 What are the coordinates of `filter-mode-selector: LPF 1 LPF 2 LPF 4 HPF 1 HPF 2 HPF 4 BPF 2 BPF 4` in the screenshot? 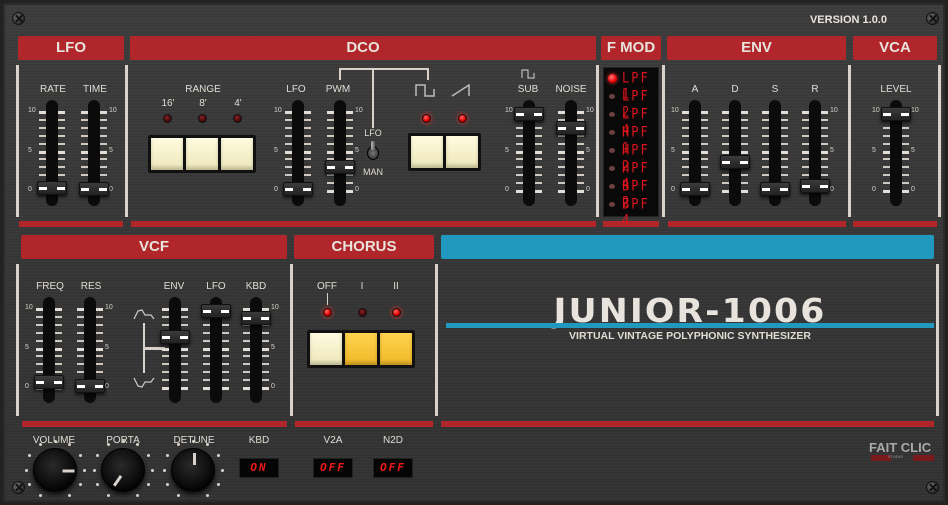 It's located at (631, 147).